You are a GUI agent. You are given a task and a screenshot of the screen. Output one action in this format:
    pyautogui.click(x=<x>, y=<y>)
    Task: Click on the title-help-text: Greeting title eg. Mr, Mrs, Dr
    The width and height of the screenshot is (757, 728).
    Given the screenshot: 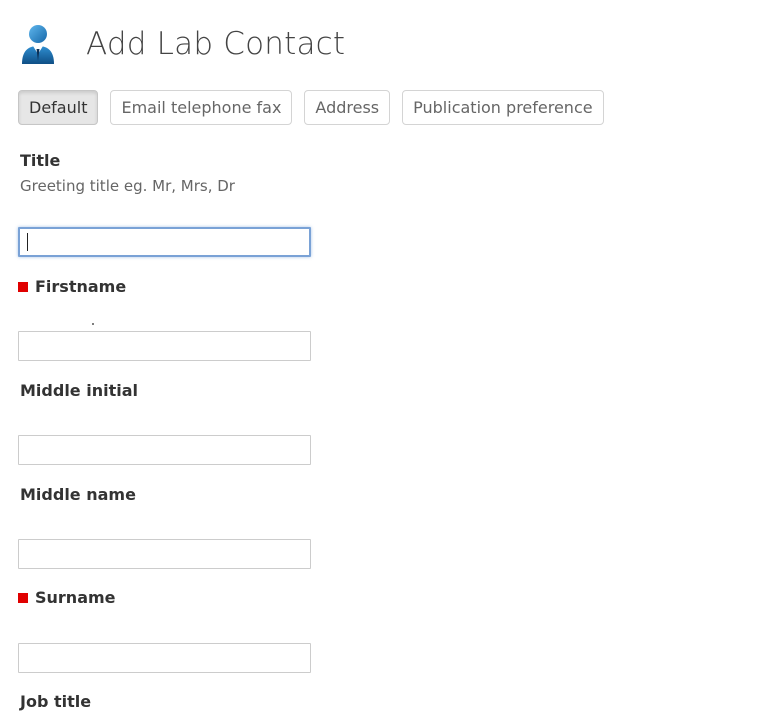 What is the action you would take?
    pyautogui.click(x=127, y=186)
    